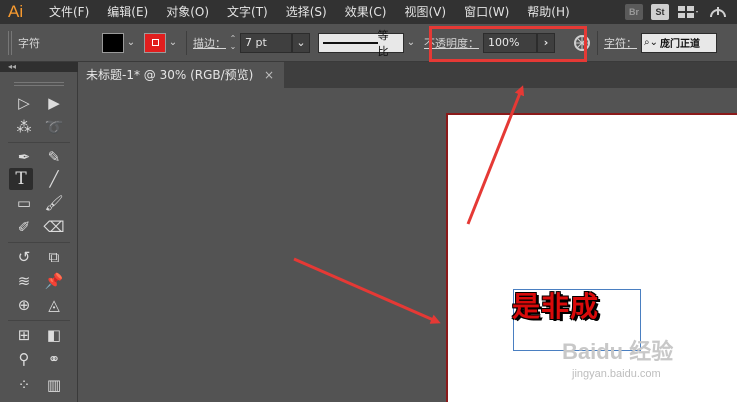 This screenshot has width=737, height=402. Describe the element at coordinates (24, 203) in the screenshot. I see `rectangle-tool-icon: ▭` at that location.